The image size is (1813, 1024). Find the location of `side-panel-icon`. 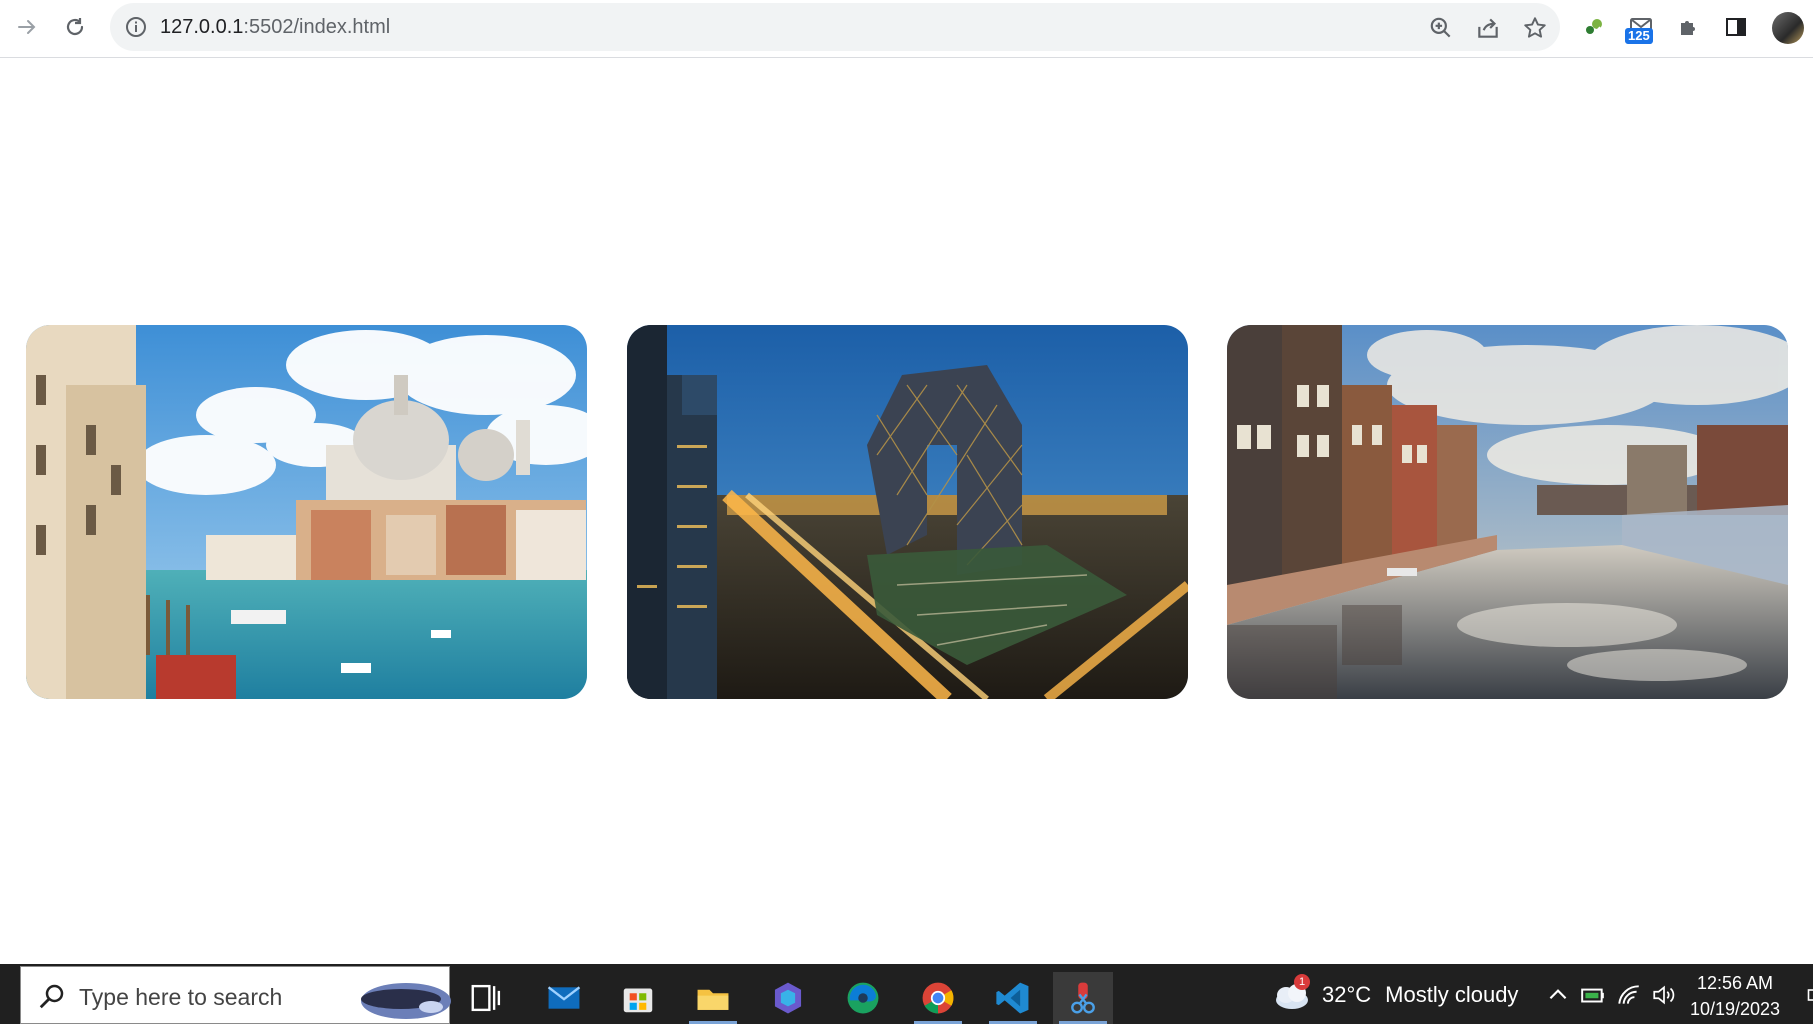

side-panel-icon is located at coordinates (1736, 27).